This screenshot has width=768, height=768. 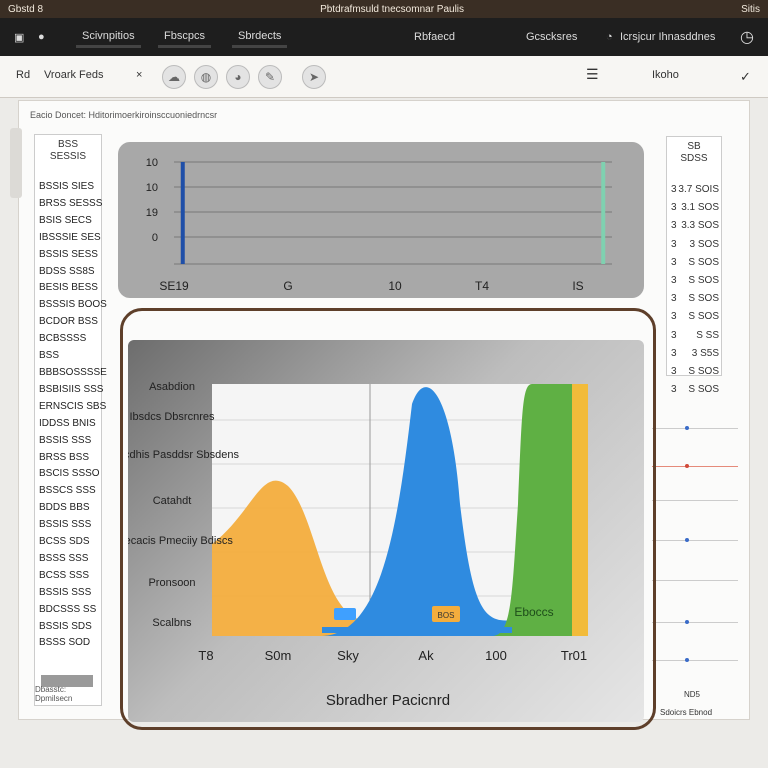 I want to click on menu-right-1: Gcscksres, so click(x=551, y=37).